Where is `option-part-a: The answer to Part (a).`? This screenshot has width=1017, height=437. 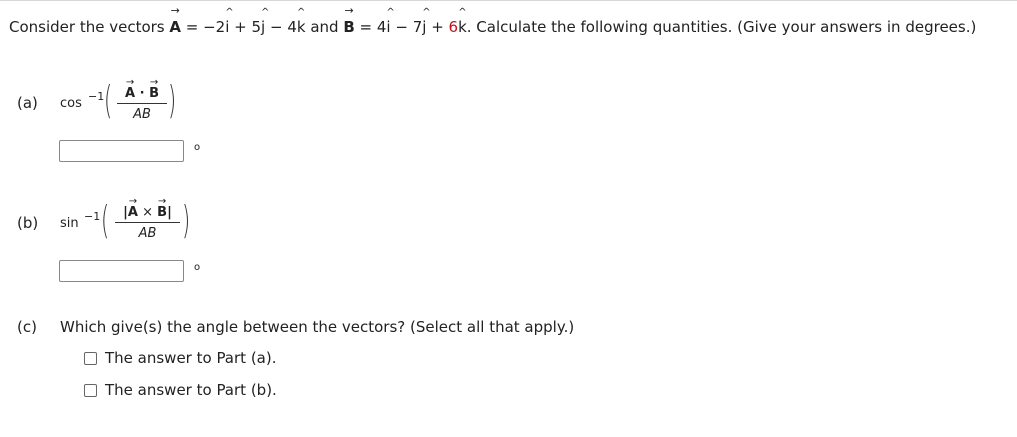
option-part-a: The answer to Part (a). is located at coordinates (180, 358).